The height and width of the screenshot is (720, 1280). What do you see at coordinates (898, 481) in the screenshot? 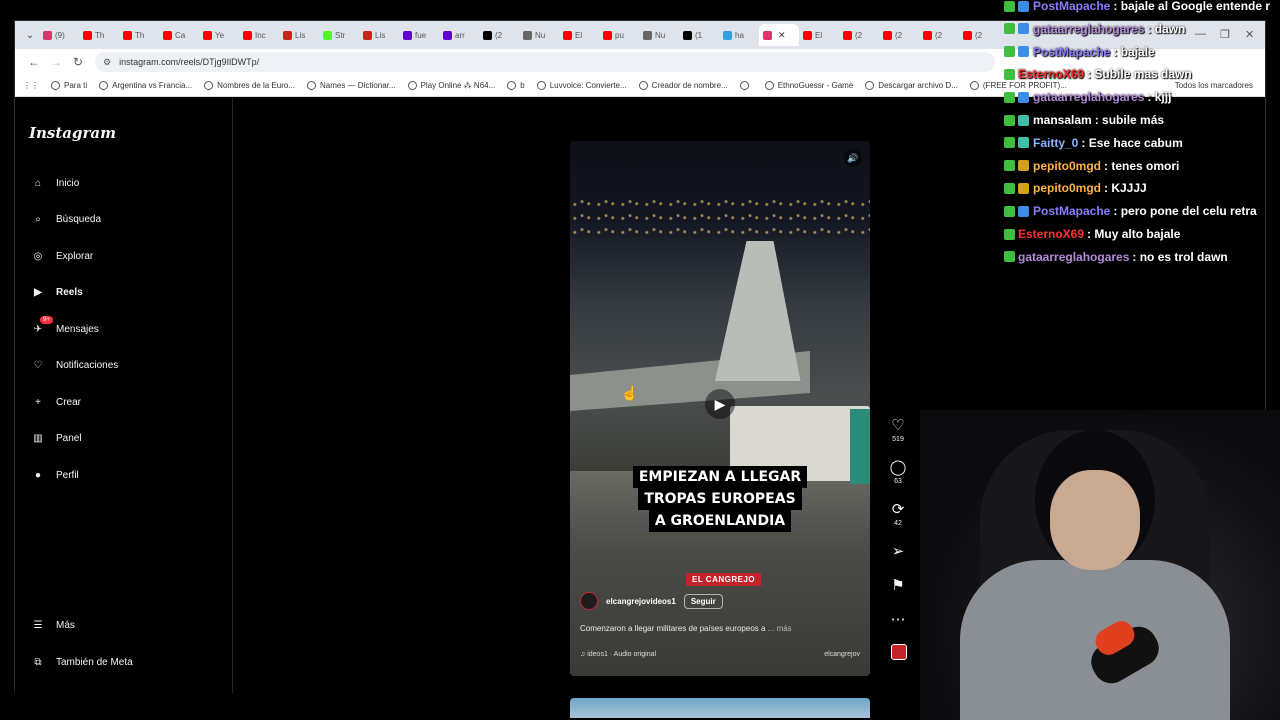
I see `comment-count: 63` at bounding box center [898, 481].